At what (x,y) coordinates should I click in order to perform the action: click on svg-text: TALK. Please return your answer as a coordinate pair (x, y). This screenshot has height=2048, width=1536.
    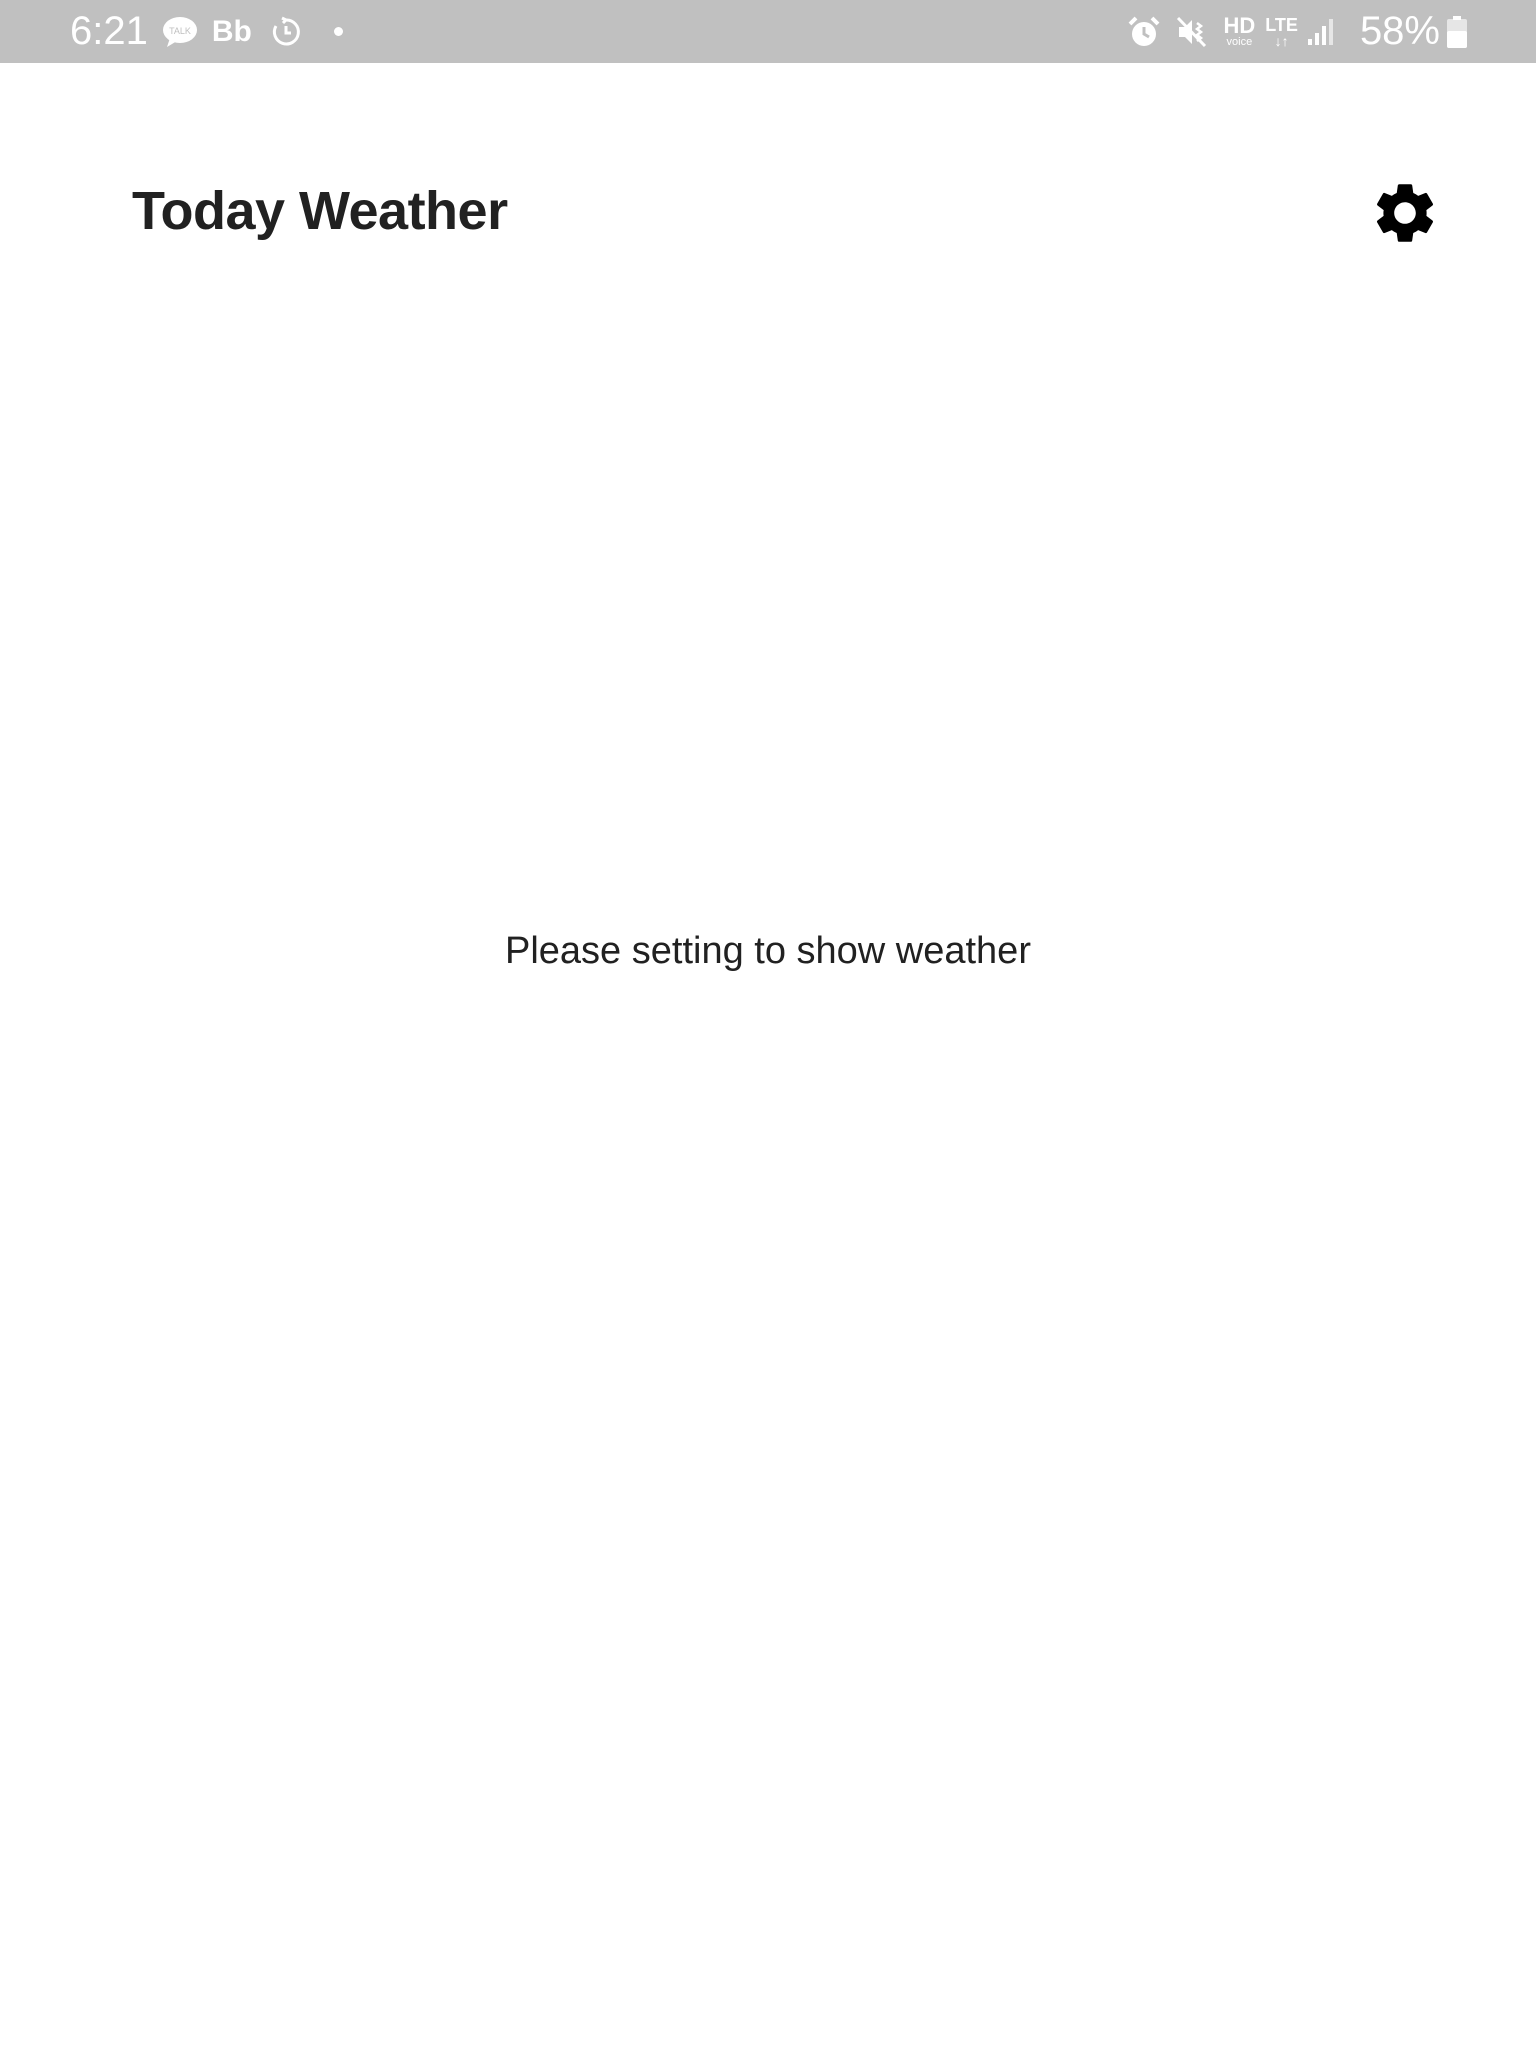
    Looking at the image, I should click on (180, 31).